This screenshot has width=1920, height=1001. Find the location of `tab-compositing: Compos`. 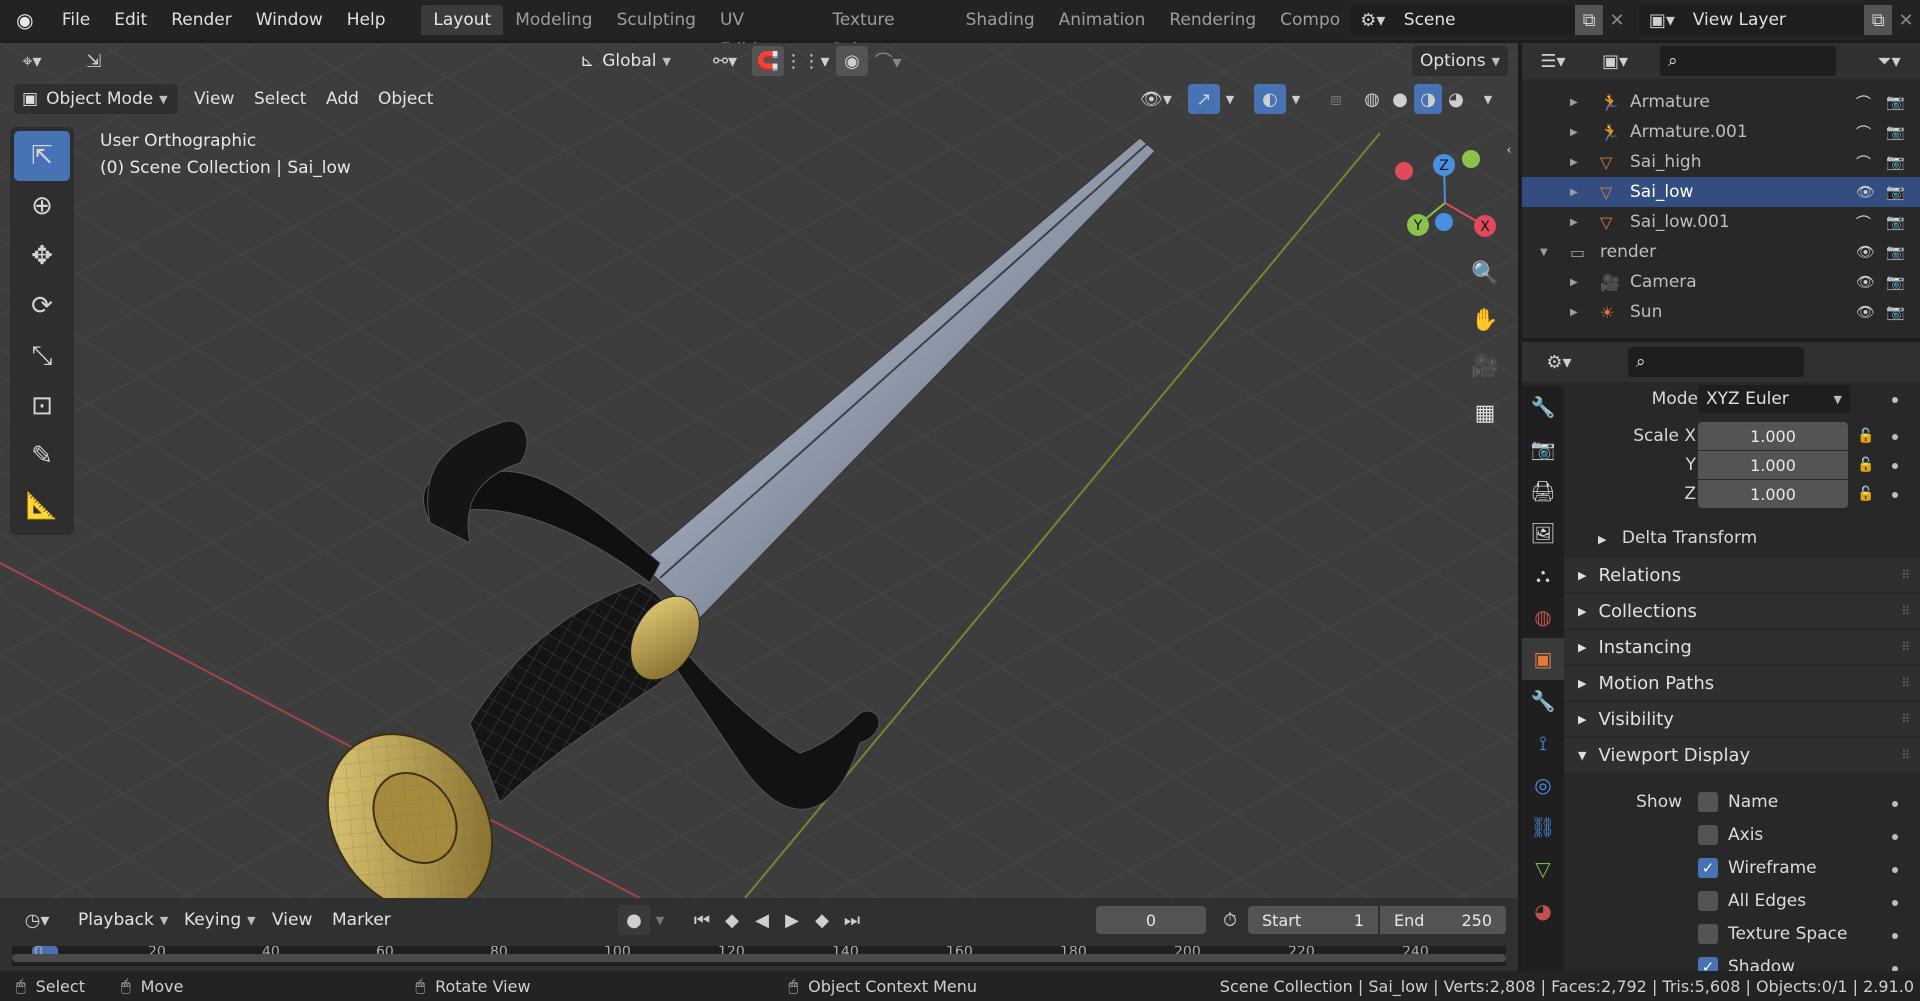

tab-compositing: Compos is located at coordinates (1304, 20).